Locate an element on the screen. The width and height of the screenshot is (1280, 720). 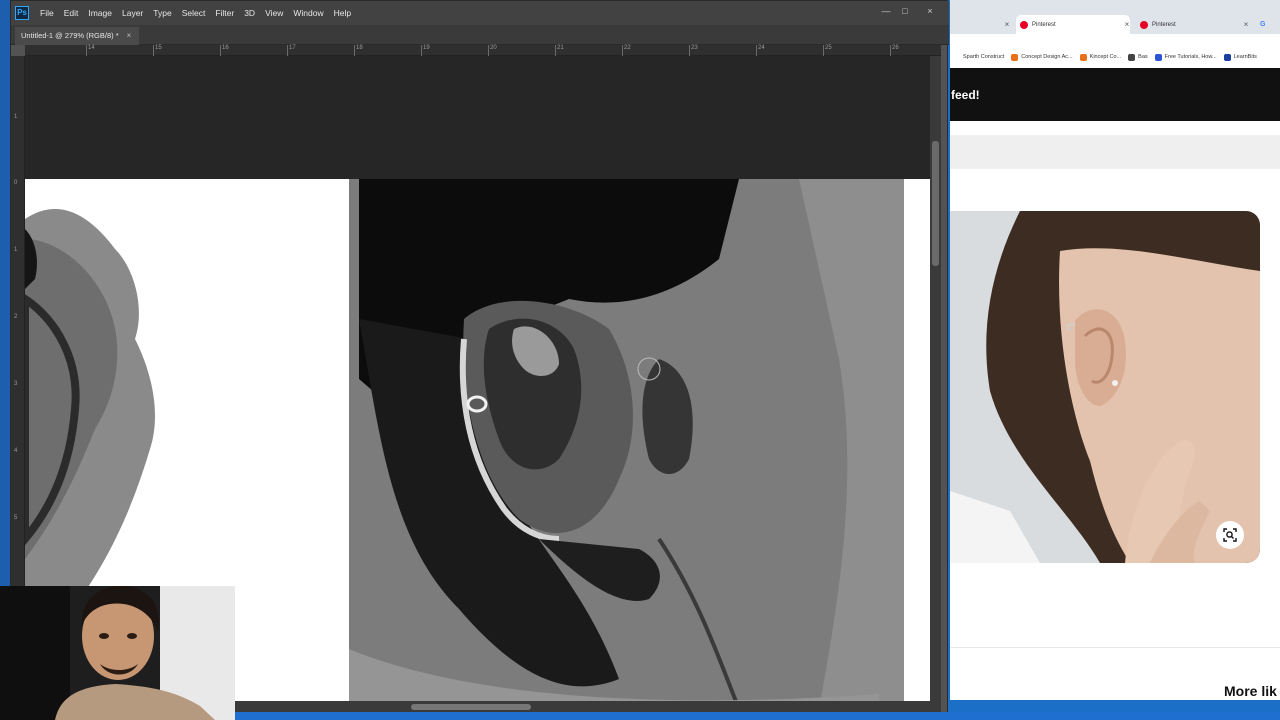
photoshop-logo-icon: Ps is located at coordinates (22, 13).